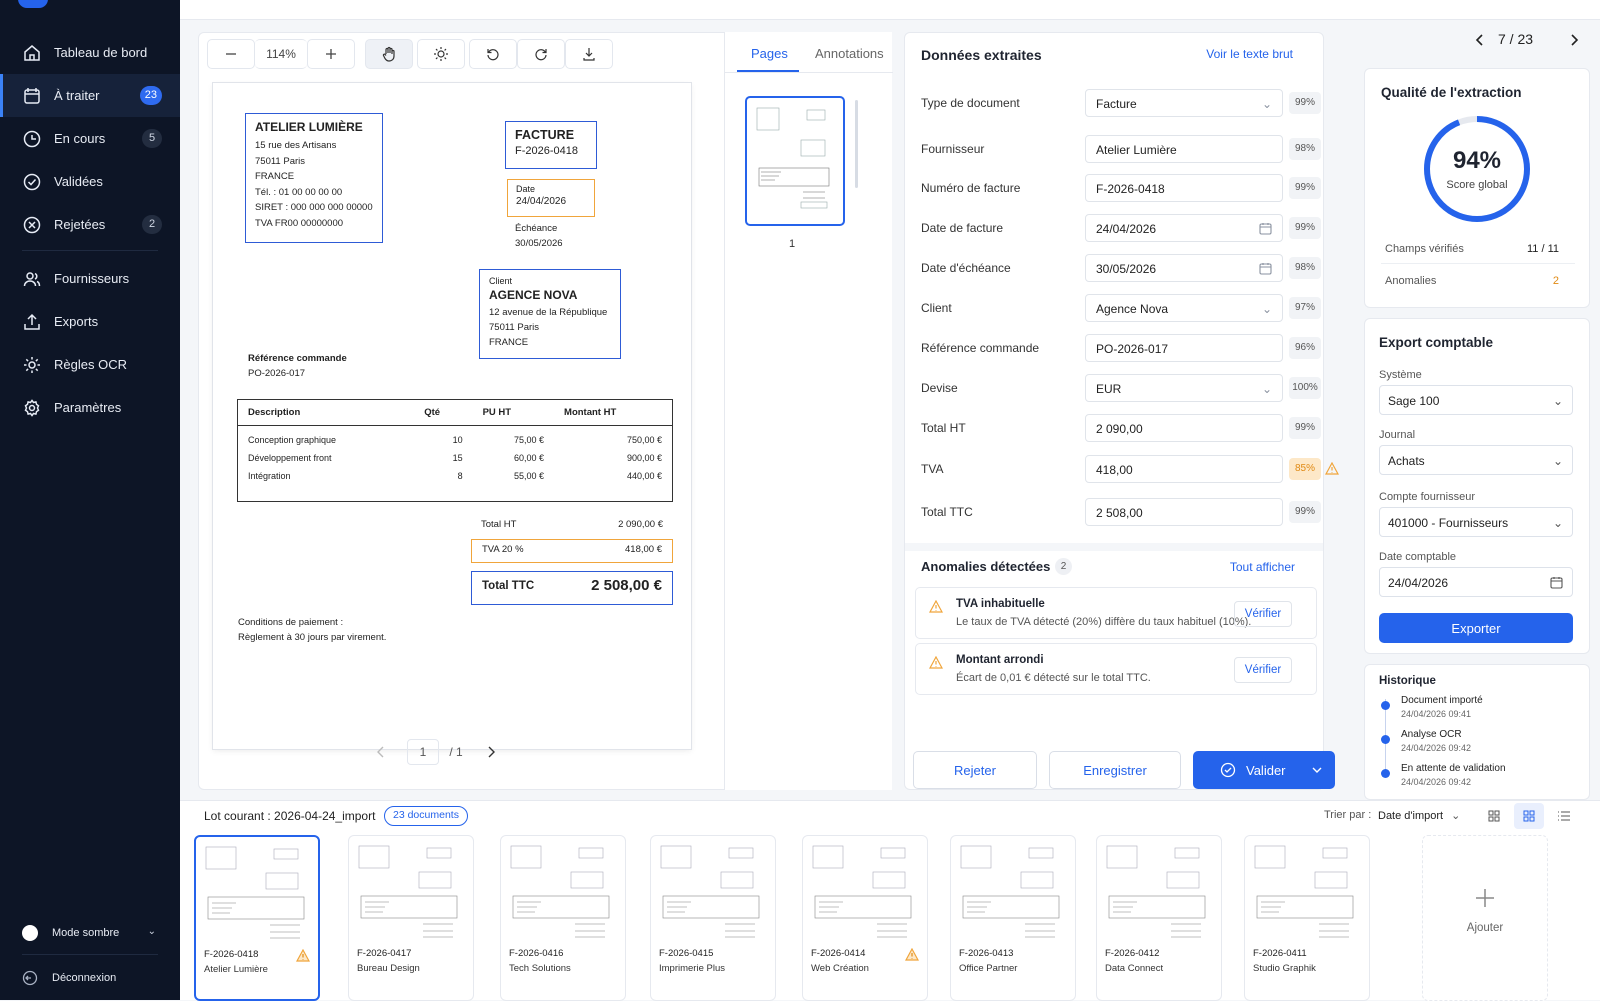 The height and width of the screenshot is (1001, 1600). Describe the element at coordinates (90, 933) in the screenshot. I see `dark-mode-toggle: Mode sombre ⌄` at that location.